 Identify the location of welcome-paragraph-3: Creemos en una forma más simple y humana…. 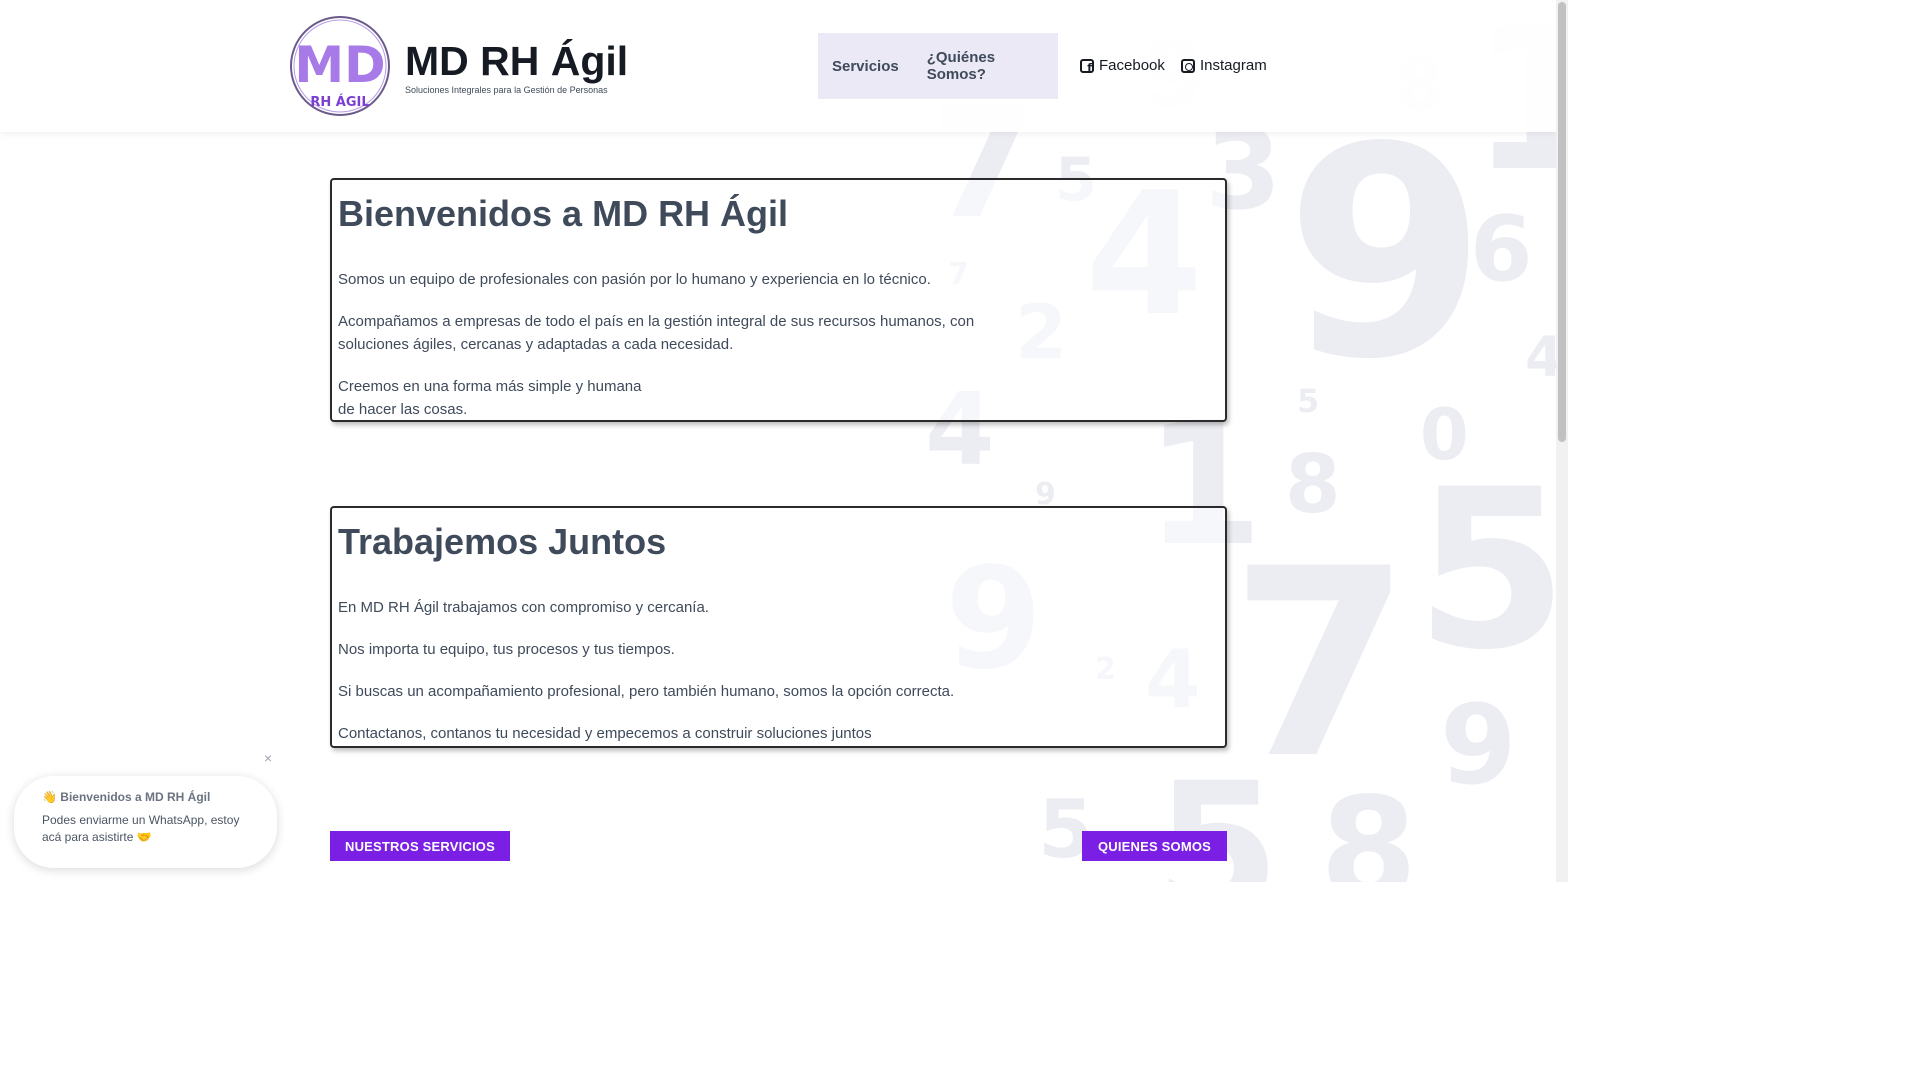
(778, 398).